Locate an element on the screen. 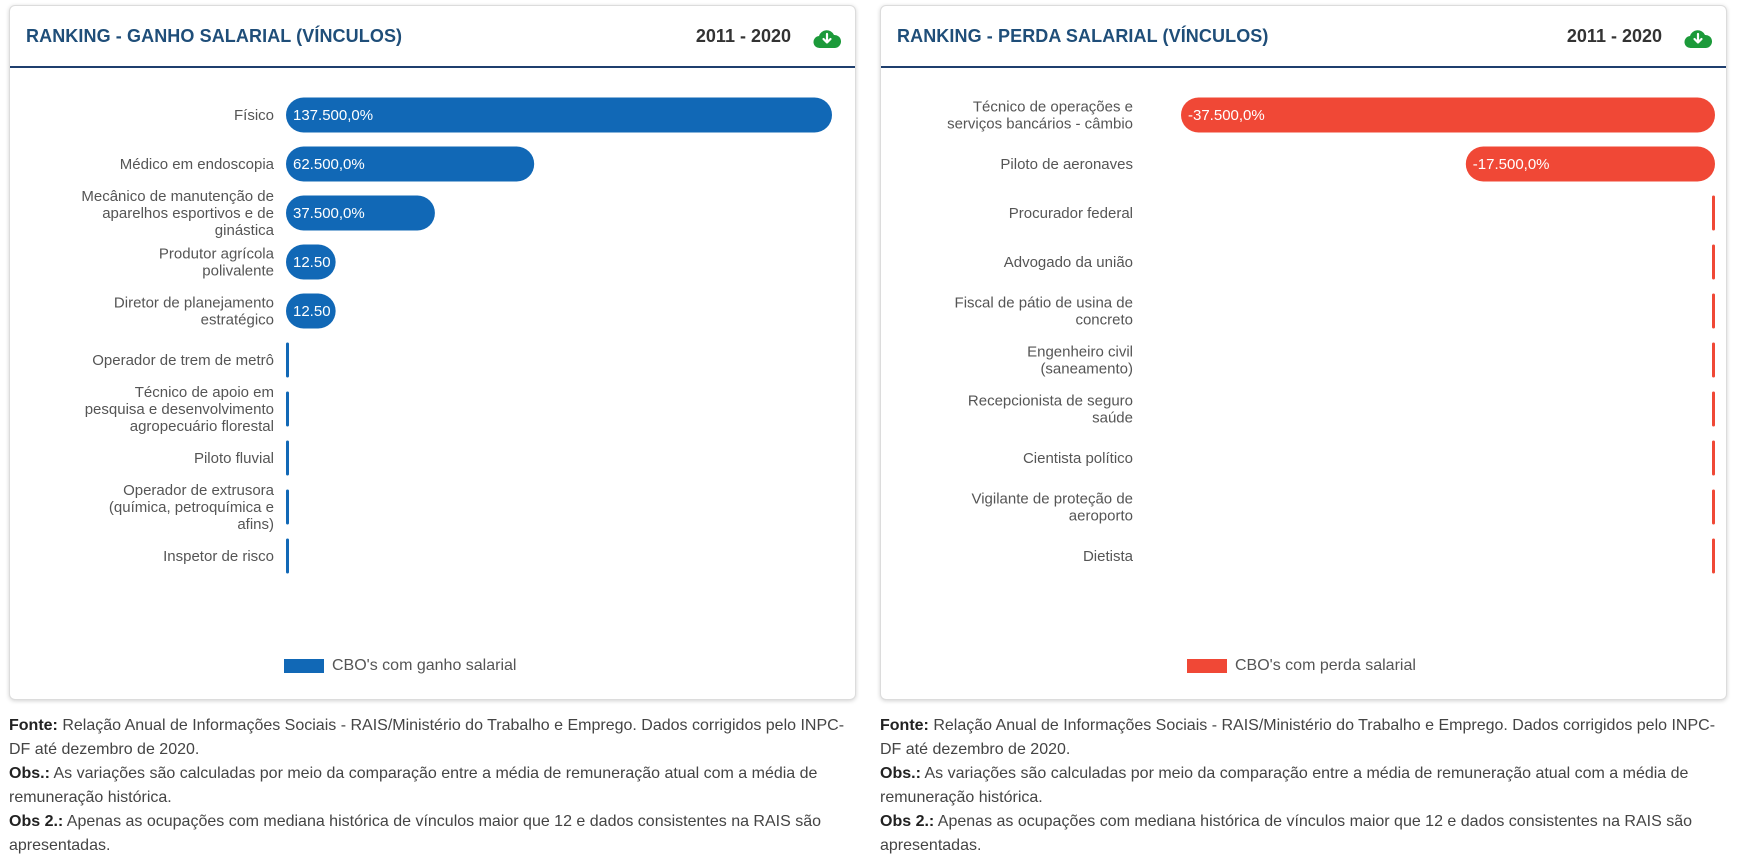  category-label: Médico em endoscopia is located at coordinates (197, 164).